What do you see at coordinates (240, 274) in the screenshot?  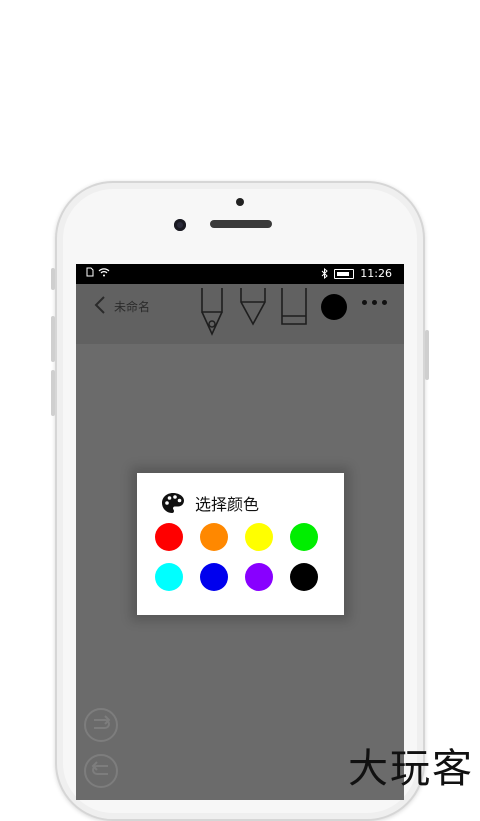 I see `status-bar: 11:26` at bounding box center [240, 274].